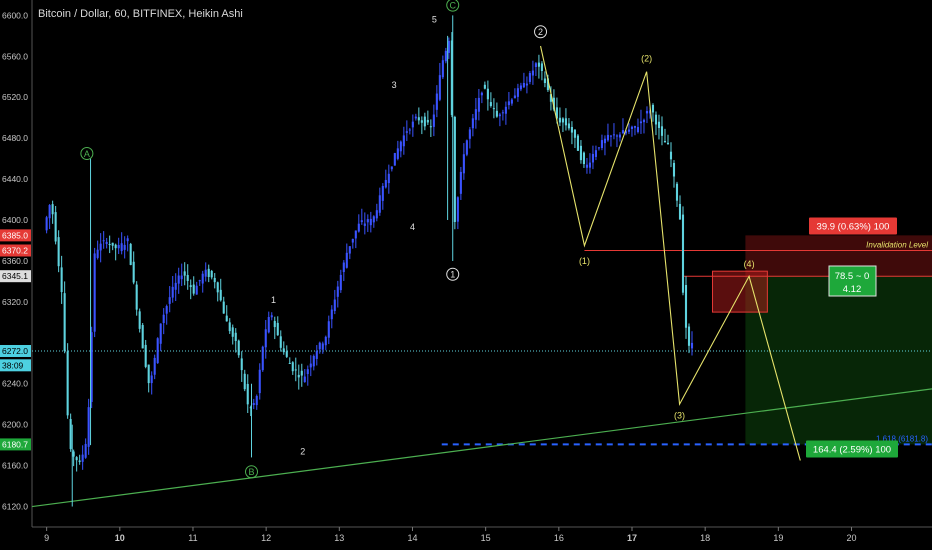  I want to click on x-tick-label: 16, so click(559, 538).